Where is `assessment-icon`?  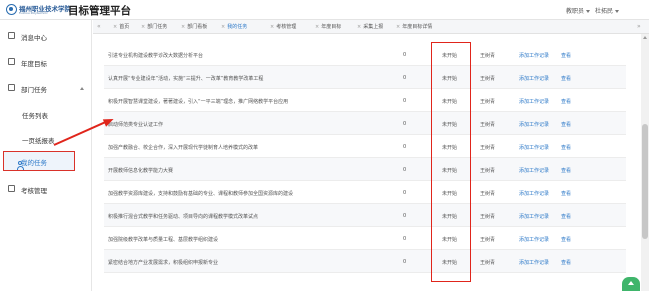 assessment-icon is located at coordinates (11, 188).